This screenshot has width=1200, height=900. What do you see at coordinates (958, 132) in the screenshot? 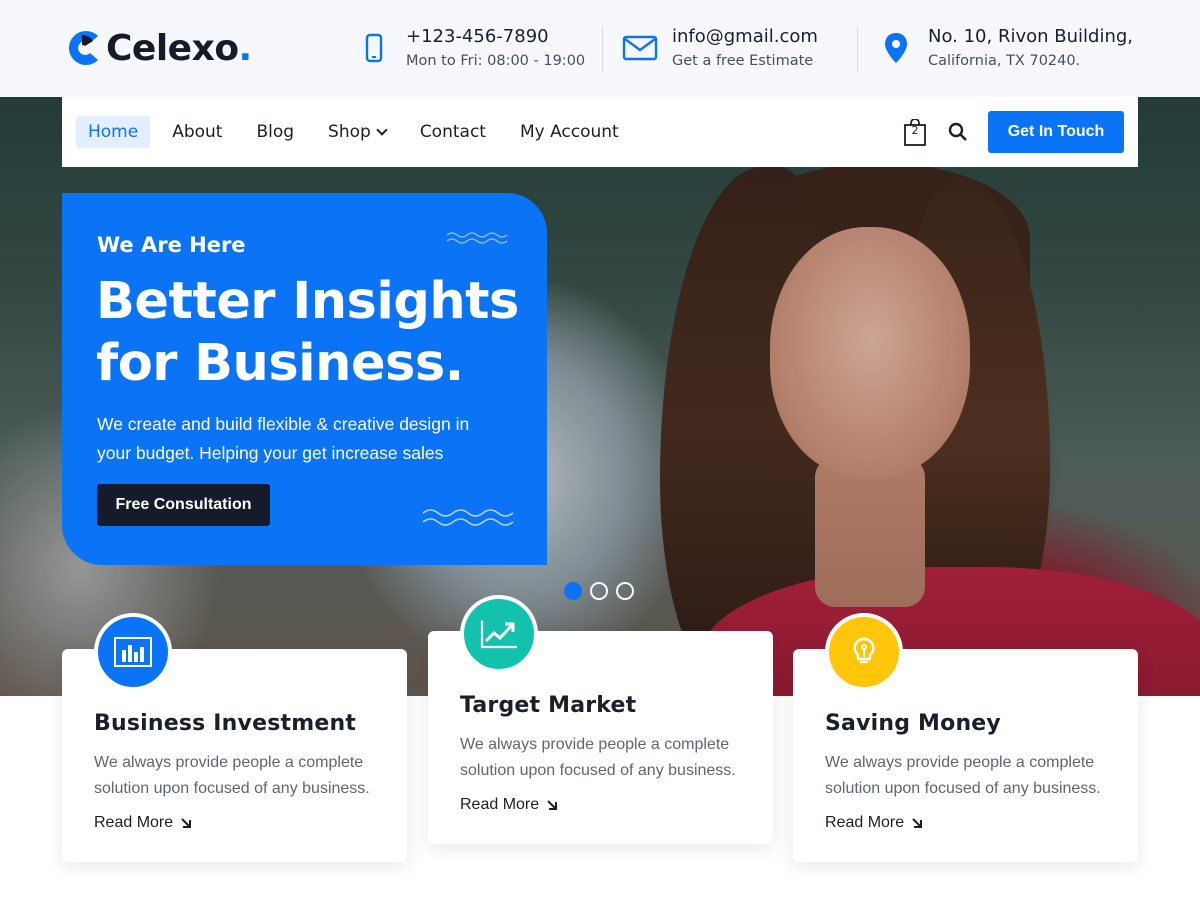
I see `search-icon` at bounding box center [958, 132].